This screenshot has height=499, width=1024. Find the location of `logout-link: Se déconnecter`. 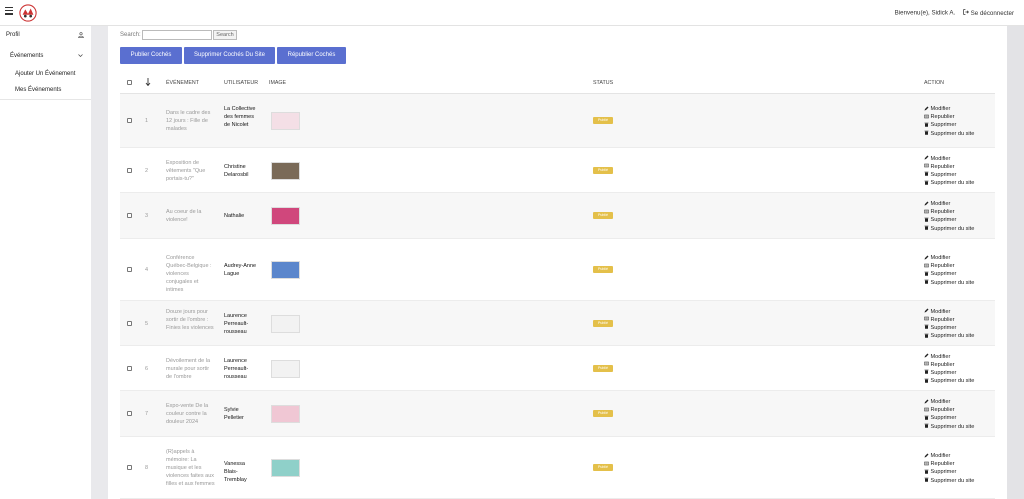

logout-link: Se déconnecter is located at coordinates (988, 13).